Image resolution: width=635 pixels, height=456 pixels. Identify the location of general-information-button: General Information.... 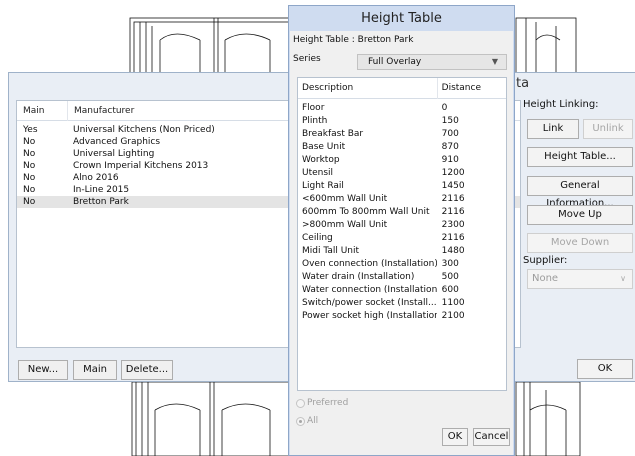
(580, 192).